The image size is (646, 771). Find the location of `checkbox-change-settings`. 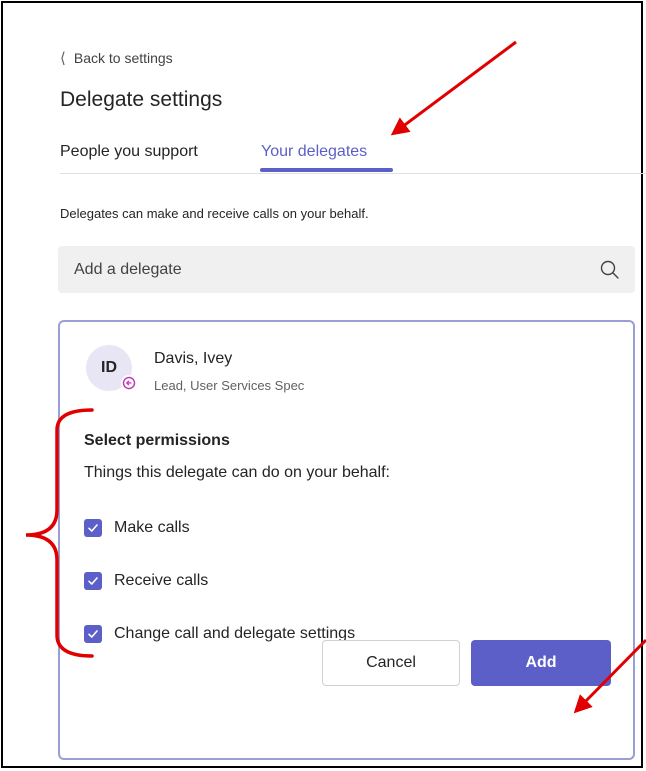

checkbox-change-settings is located at coordinates (93, 634).